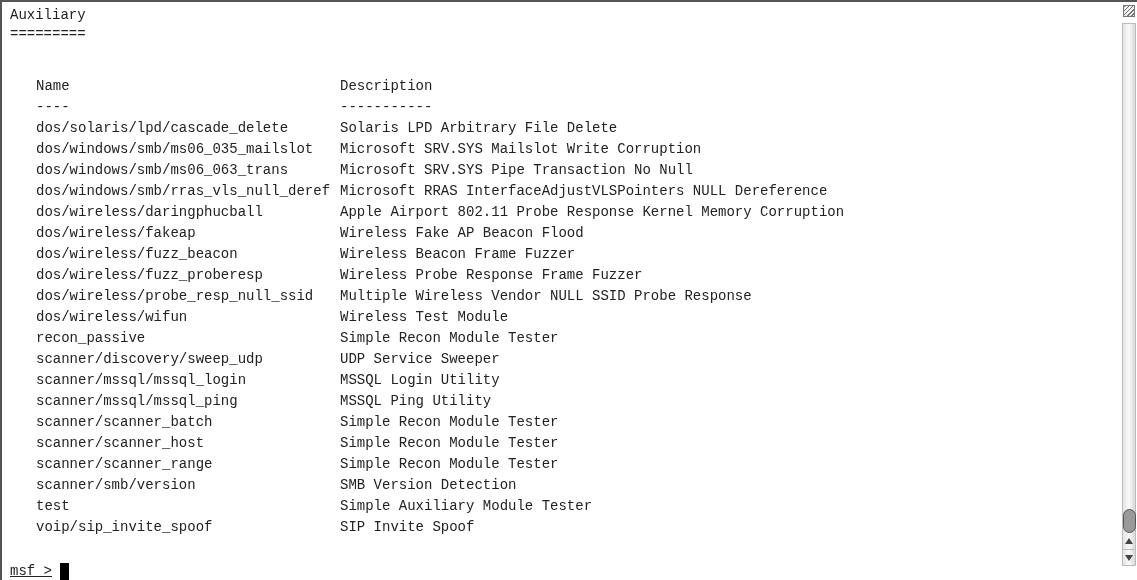 This screenshot has height=580, width=1137. What do you see at coordinates (1129, 11) in the screenshot?
I see `resize-grip-icon` at bounding box center [1129, 11].